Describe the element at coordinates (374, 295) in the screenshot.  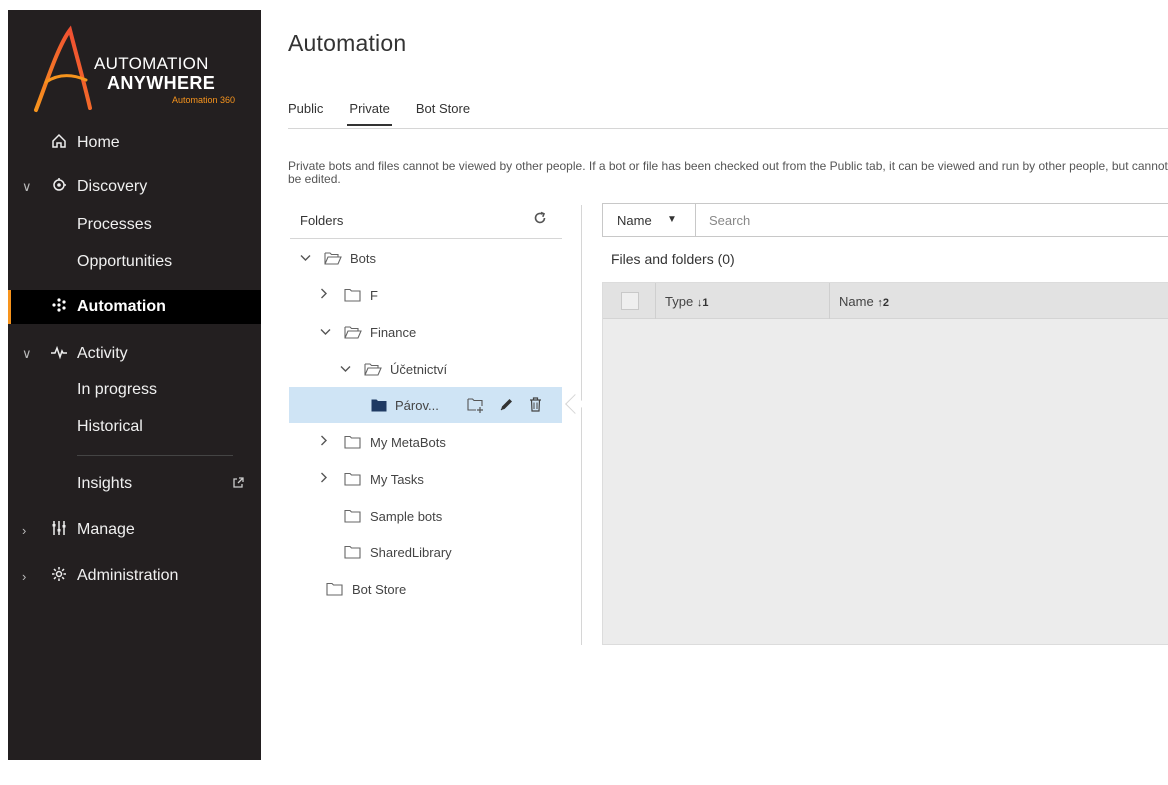
I see `tree-item-label: F` at that location.